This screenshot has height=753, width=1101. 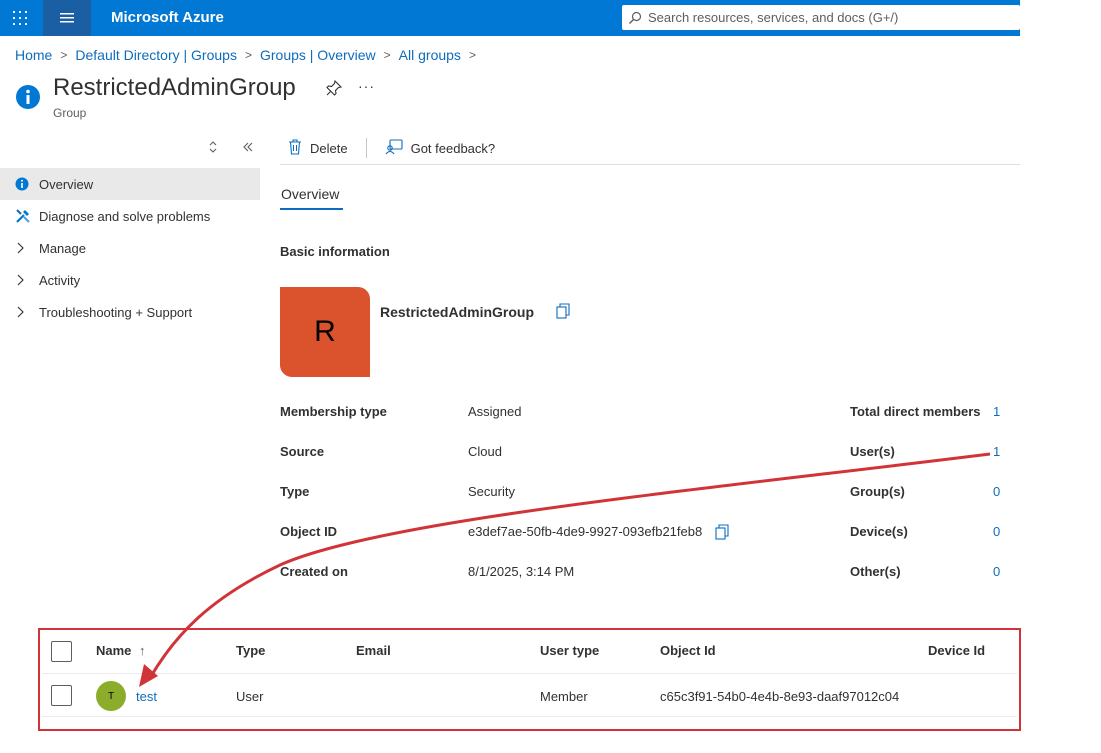 What do you see at coordinates (295, 148) in the screenshot?
I see `trash-icon` at bounding box center [295, 148].